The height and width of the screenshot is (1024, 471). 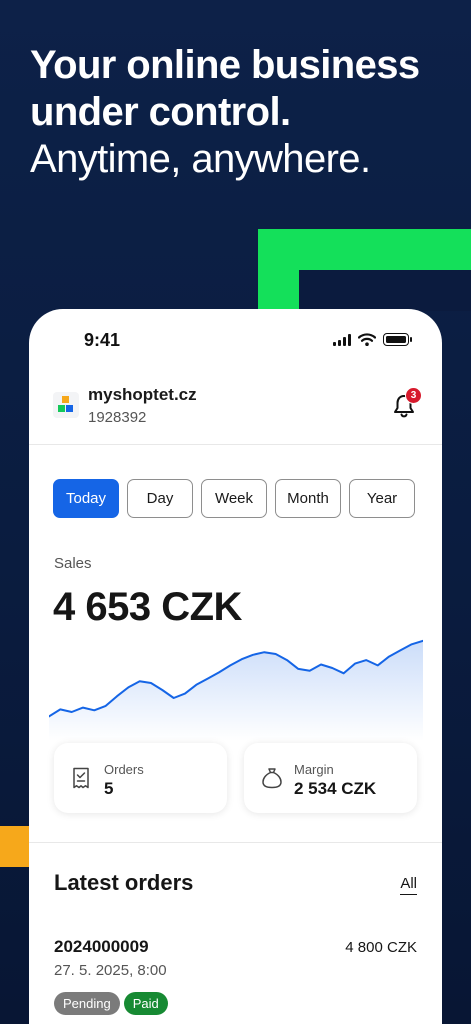 What do you see at coordinates (15, 846) in the screenshot?
I see `orange-decoration` at bounding box center [15, 846].